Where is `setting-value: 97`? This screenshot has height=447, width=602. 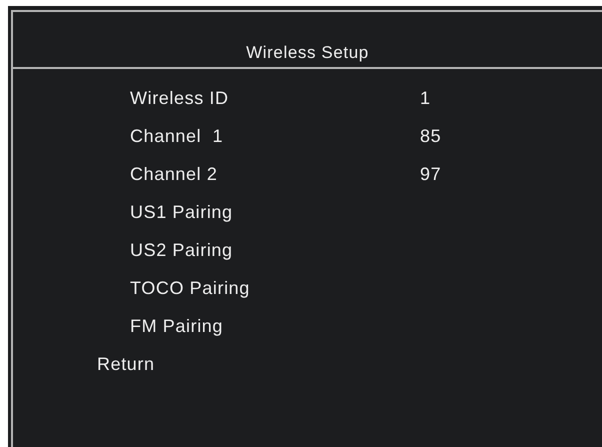
setting-value: 97 is located at coordinates (431, 174).